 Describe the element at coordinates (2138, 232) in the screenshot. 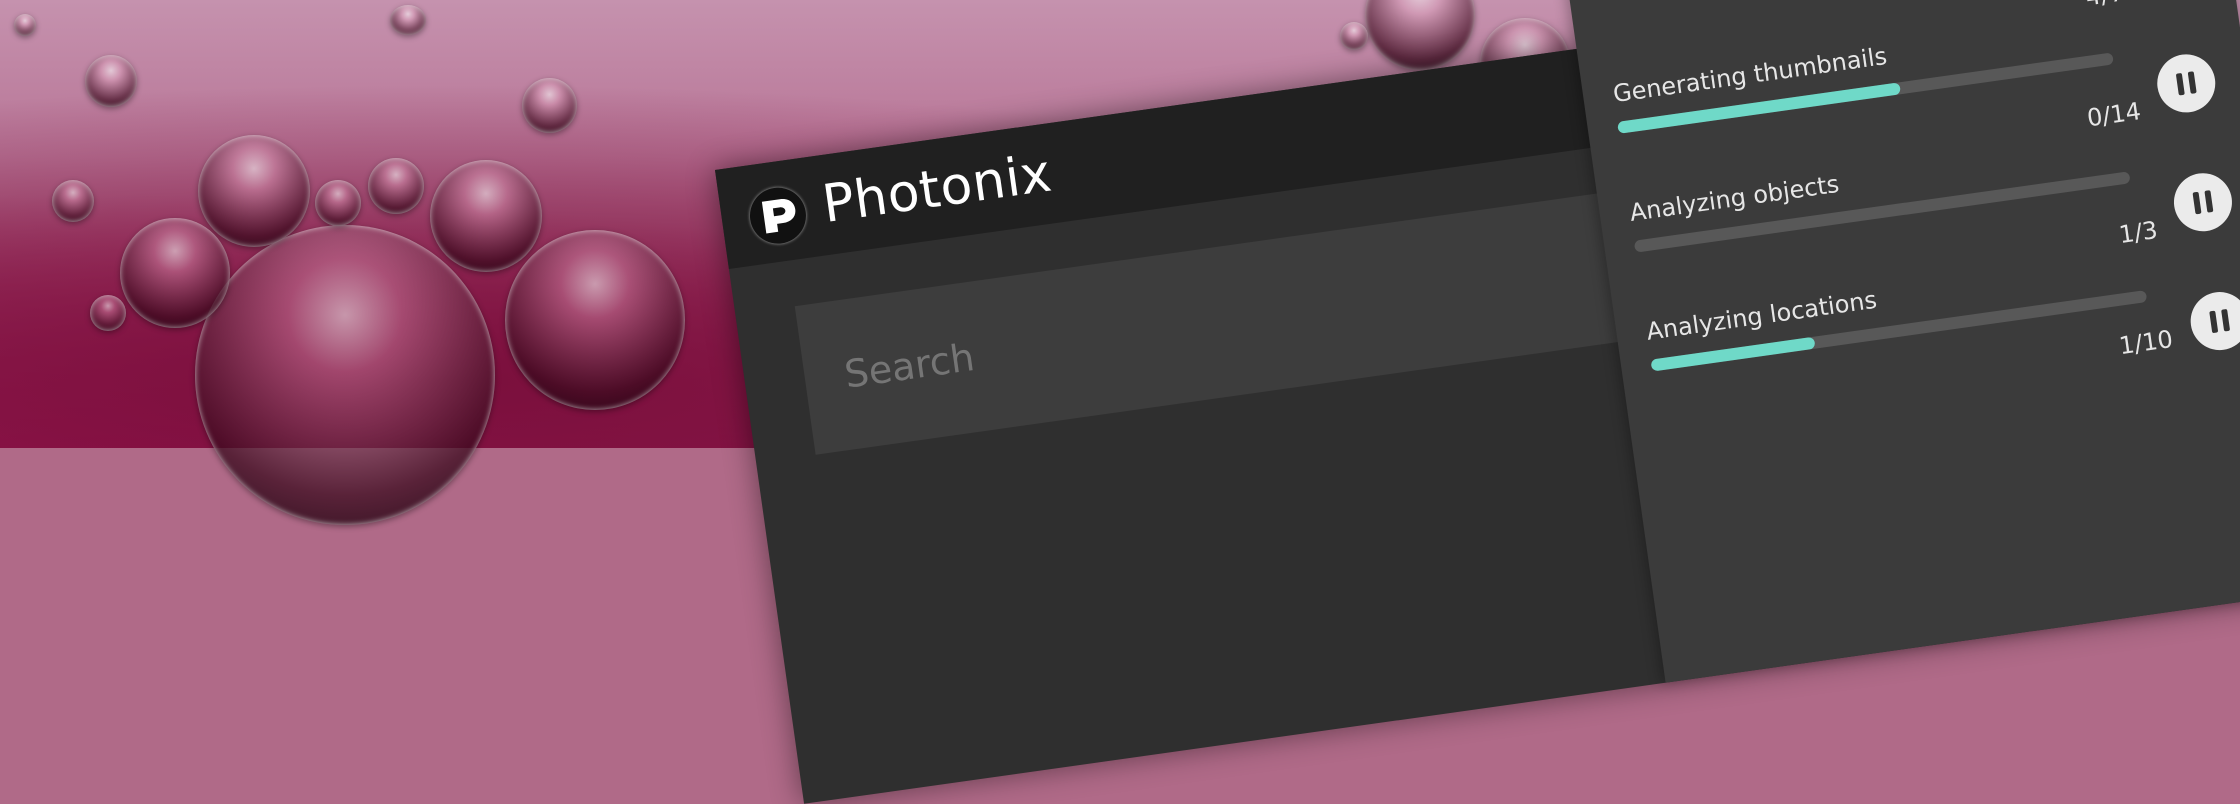

I see `task-count: 1/3` at that location.